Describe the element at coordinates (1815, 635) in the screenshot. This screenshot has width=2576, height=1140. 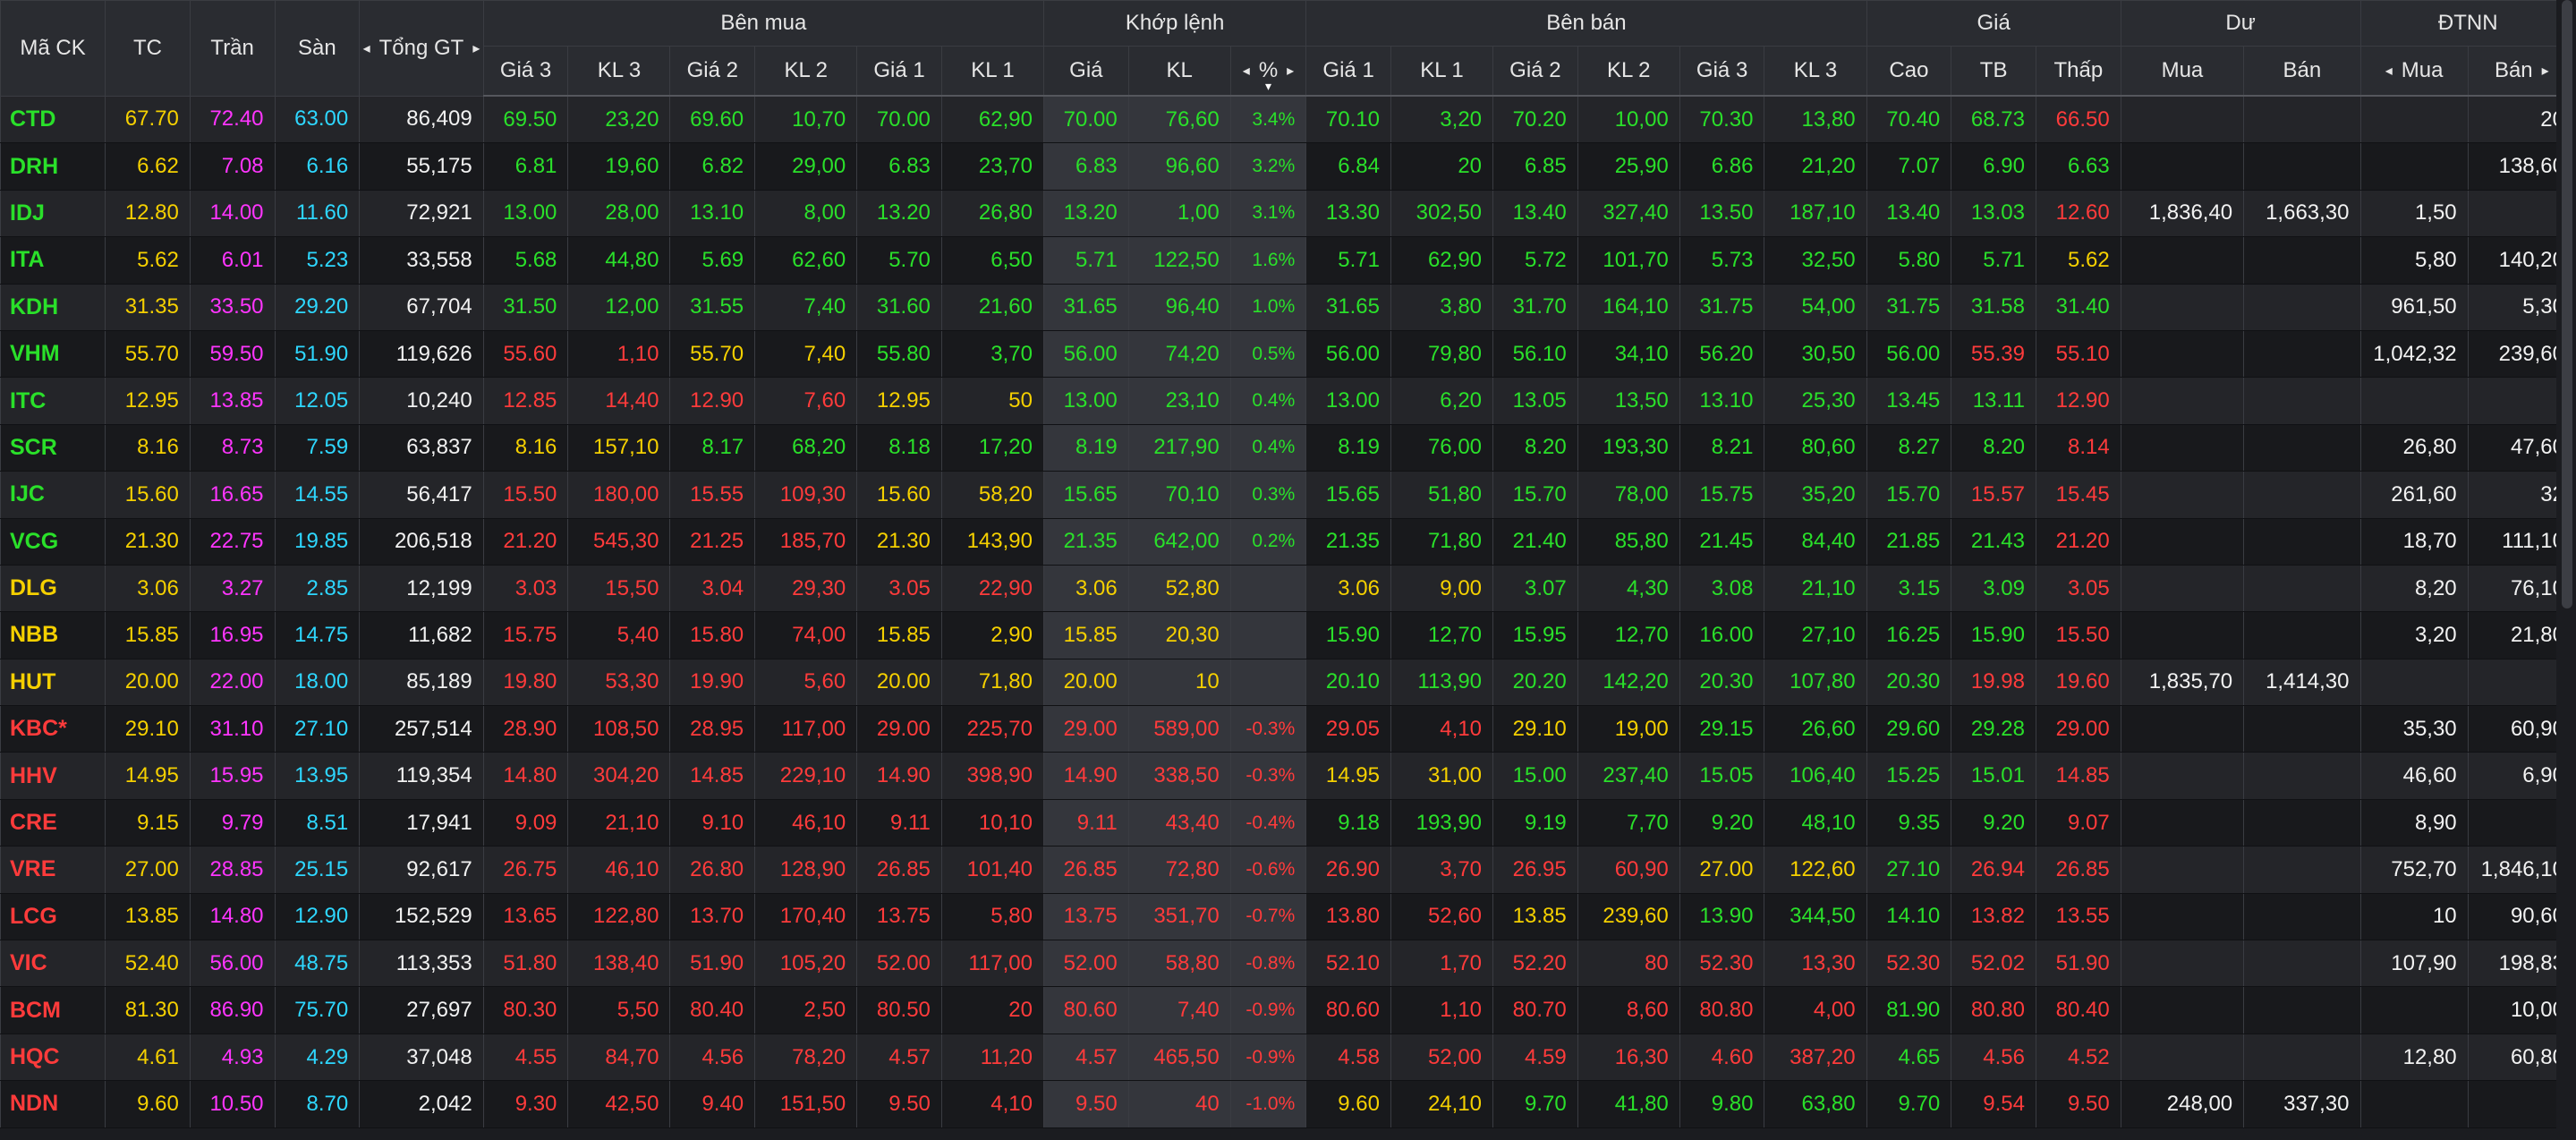
I see `cell-sell-vol-3: 27,10` at that location.